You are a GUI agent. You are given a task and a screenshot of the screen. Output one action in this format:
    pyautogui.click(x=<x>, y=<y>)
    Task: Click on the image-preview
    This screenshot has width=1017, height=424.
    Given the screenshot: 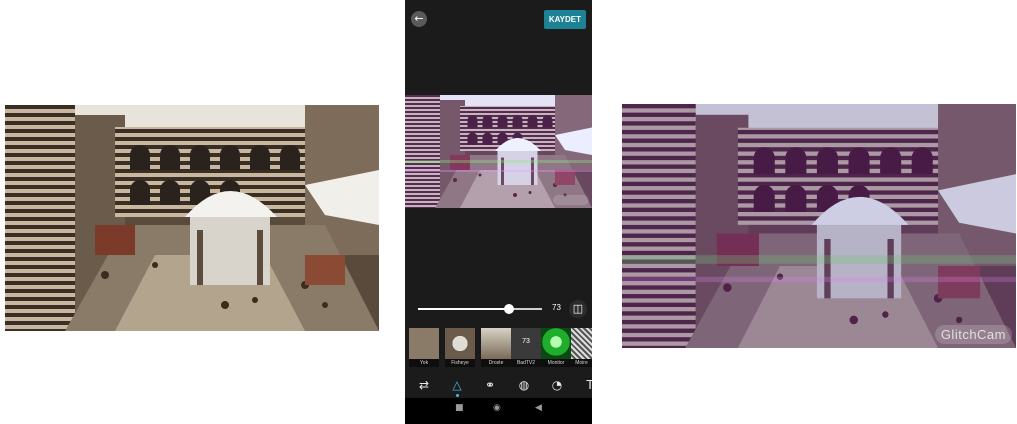 What is the action you would take?
    pyautogui.click(x=498, y=151)
    